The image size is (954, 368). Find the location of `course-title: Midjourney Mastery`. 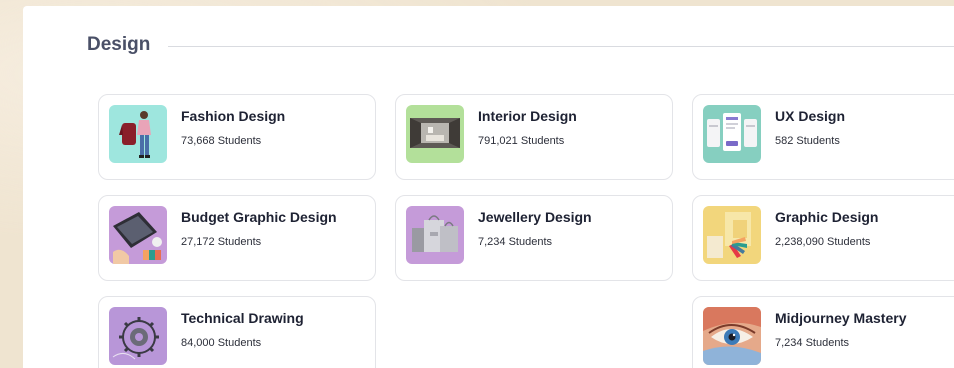

course-title: Midjourney Mastery is located at coordinates (841, 318).